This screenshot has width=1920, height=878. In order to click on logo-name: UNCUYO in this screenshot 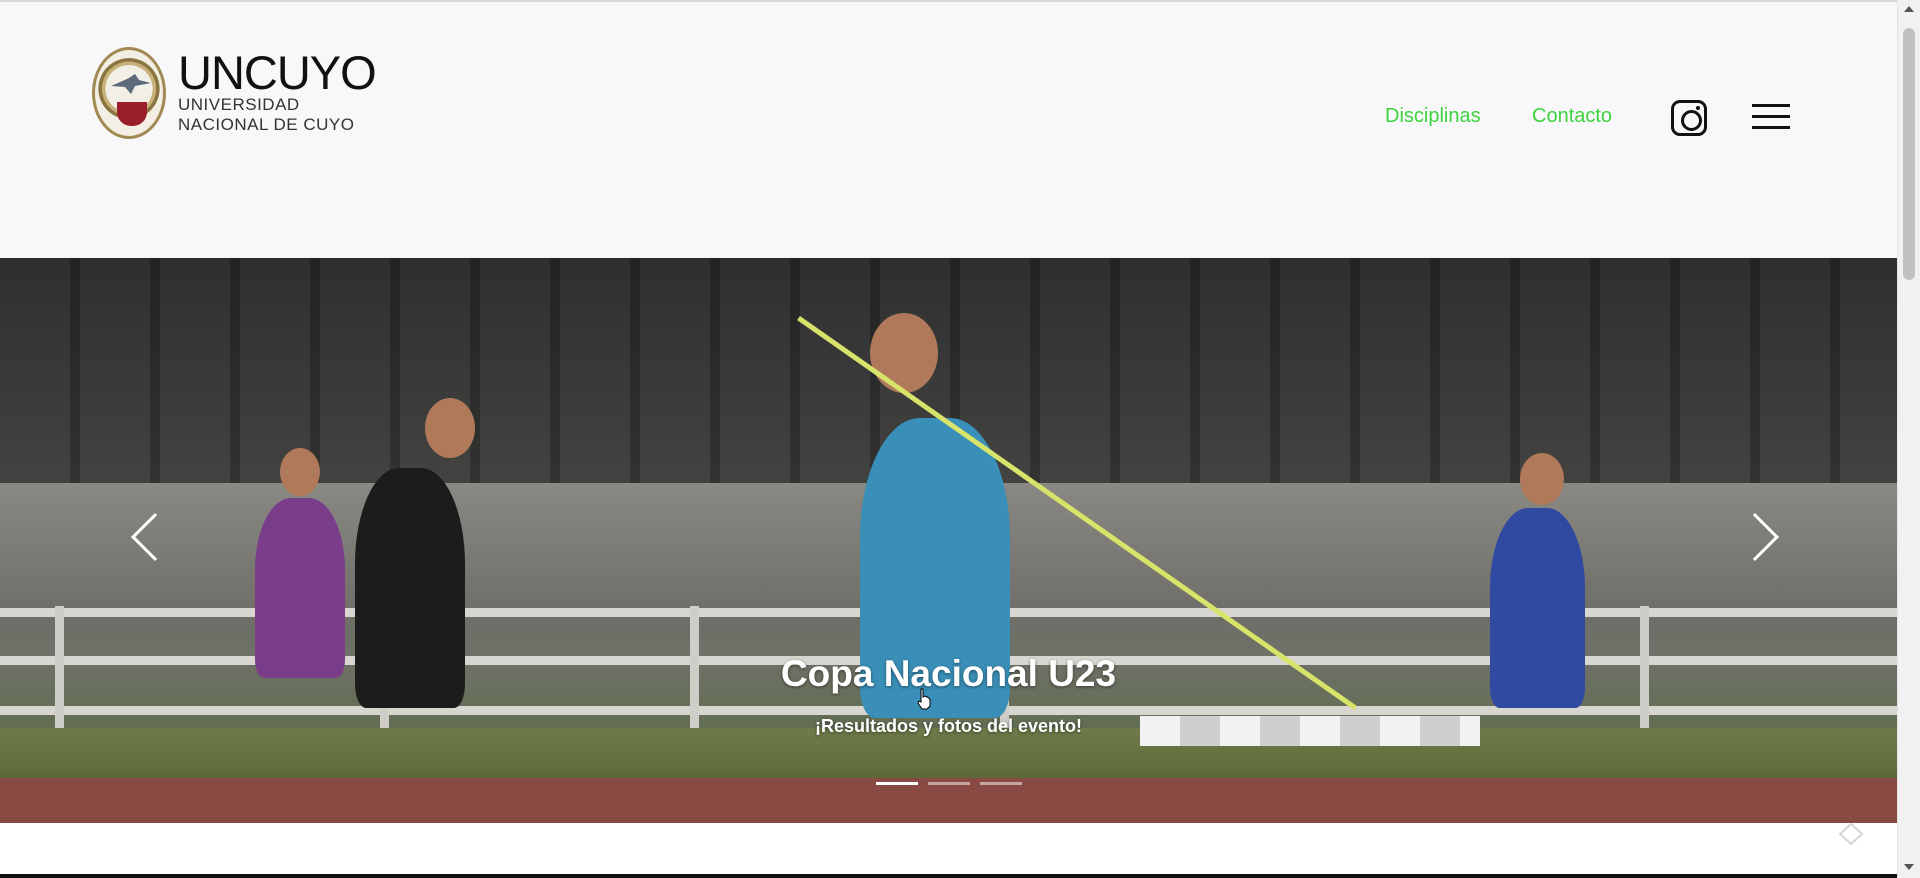, I will do `click(277, 72)`.